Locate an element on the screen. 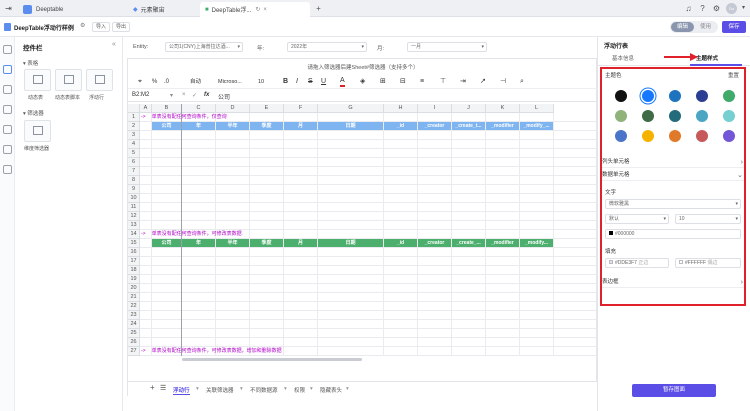 The image size is (750, 411). app-tab: Deeptable is located at coordinates (43, 9).